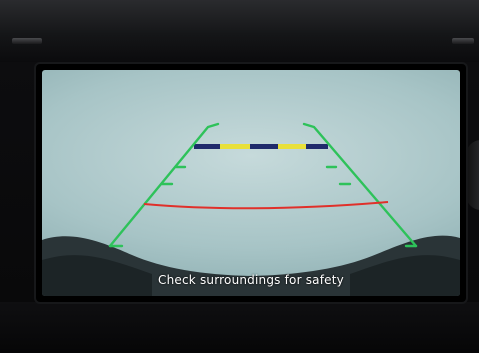  Describe the element at coordinates (27, 41) in the screenshot. I see `disc-slot-left` at that location.